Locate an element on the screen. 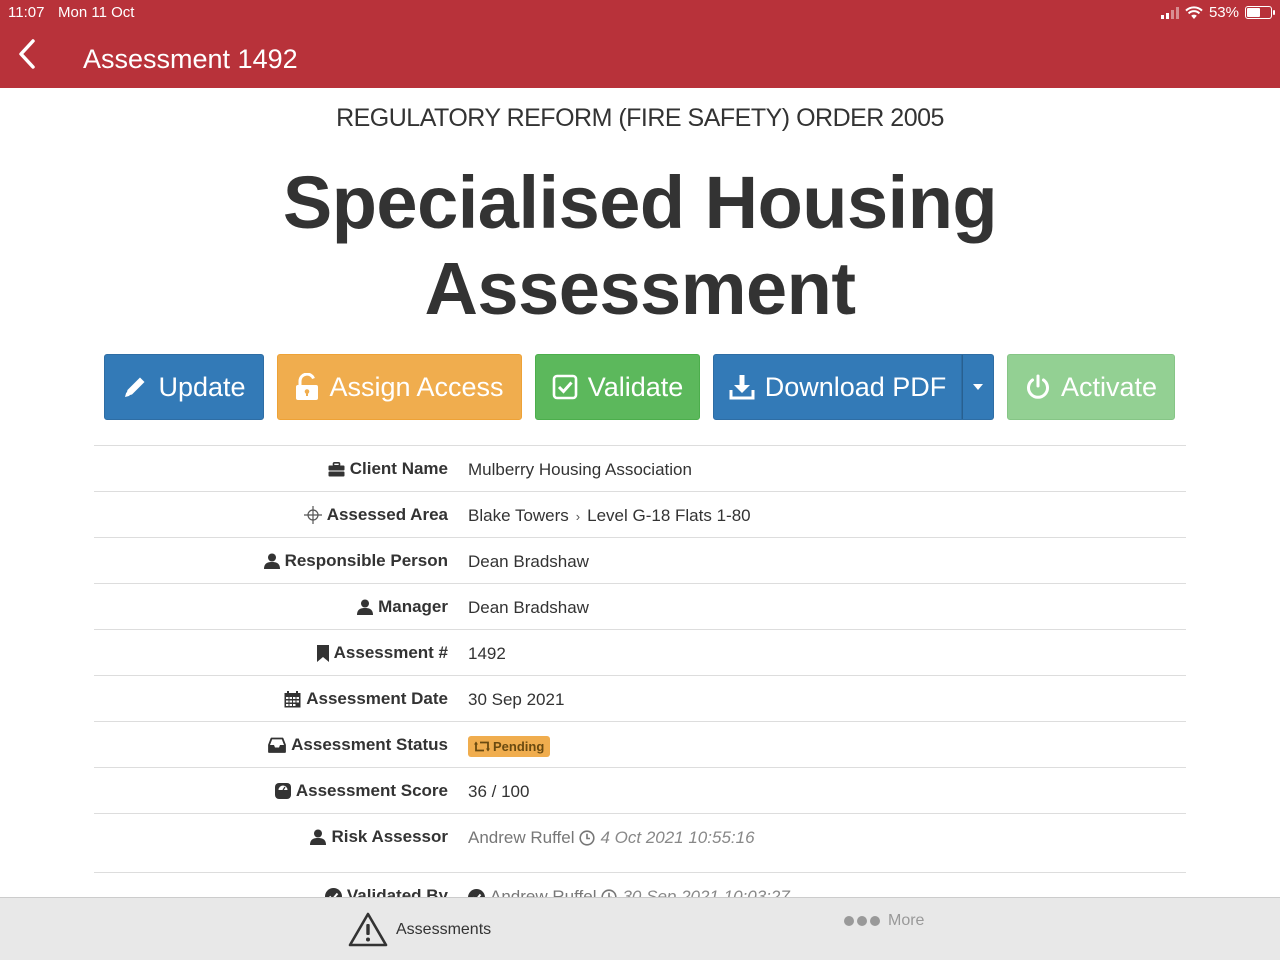 The width and height of the screenshot is (1280, 960). status-indicators: 53% is located at coordinates (1217, 12).